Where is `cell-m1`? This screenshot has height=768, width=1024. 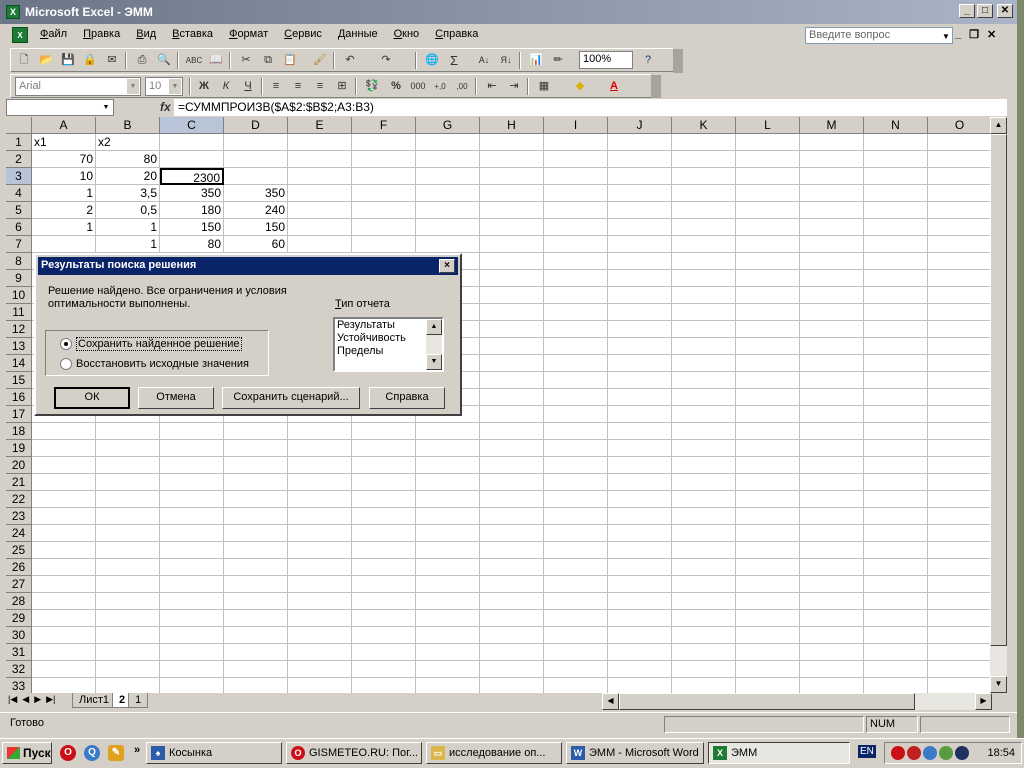 cell-m1 is located at coordinates (832, 142).